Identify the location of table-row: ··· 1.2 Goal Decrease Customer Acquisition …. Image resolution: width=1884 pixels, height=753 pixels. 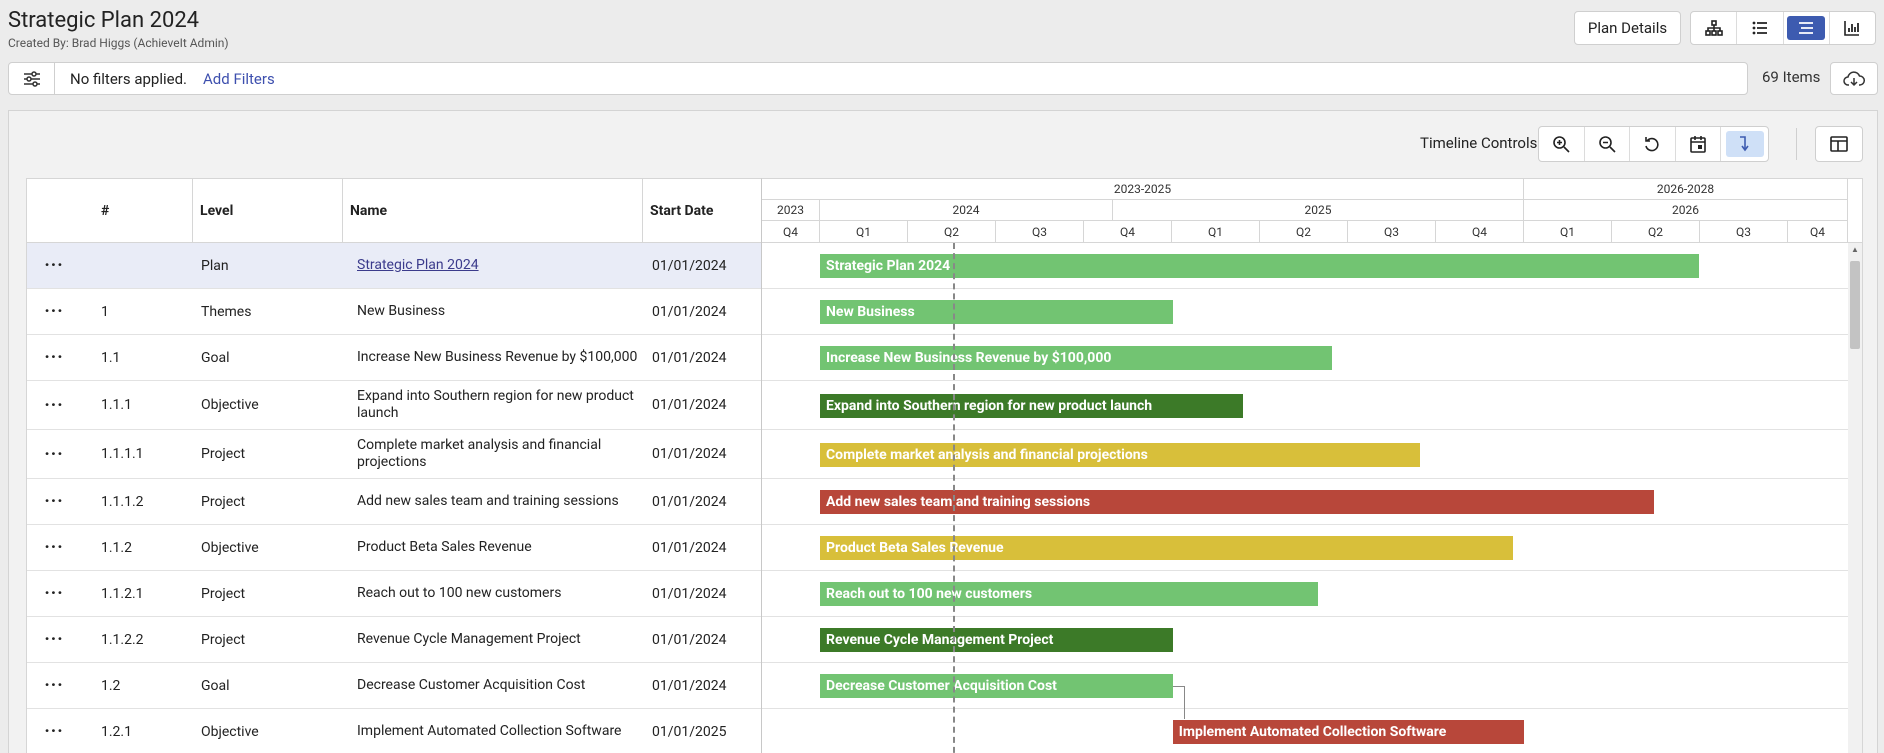
(395, 686).